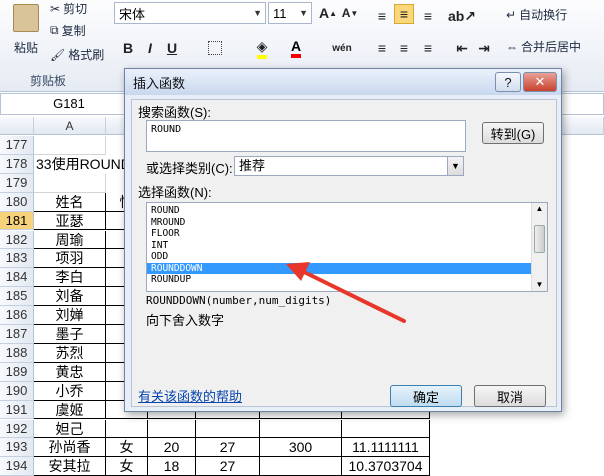  I want to click on table-cell: 27, so click(228, 466).